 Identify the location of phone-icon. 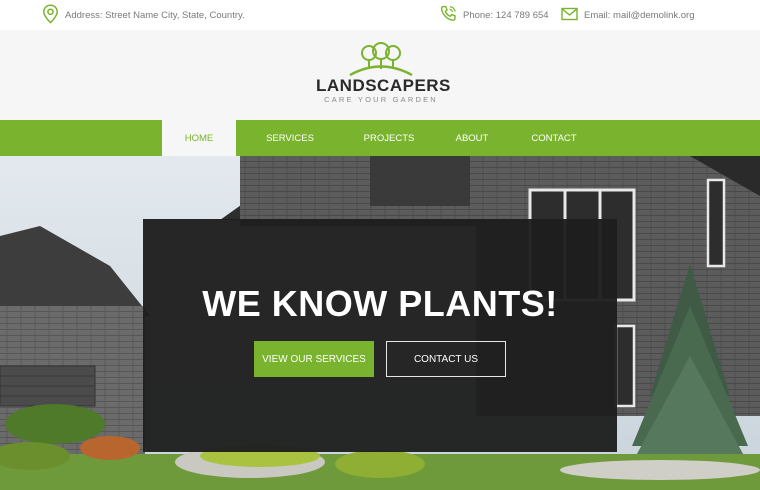
(451, 15).